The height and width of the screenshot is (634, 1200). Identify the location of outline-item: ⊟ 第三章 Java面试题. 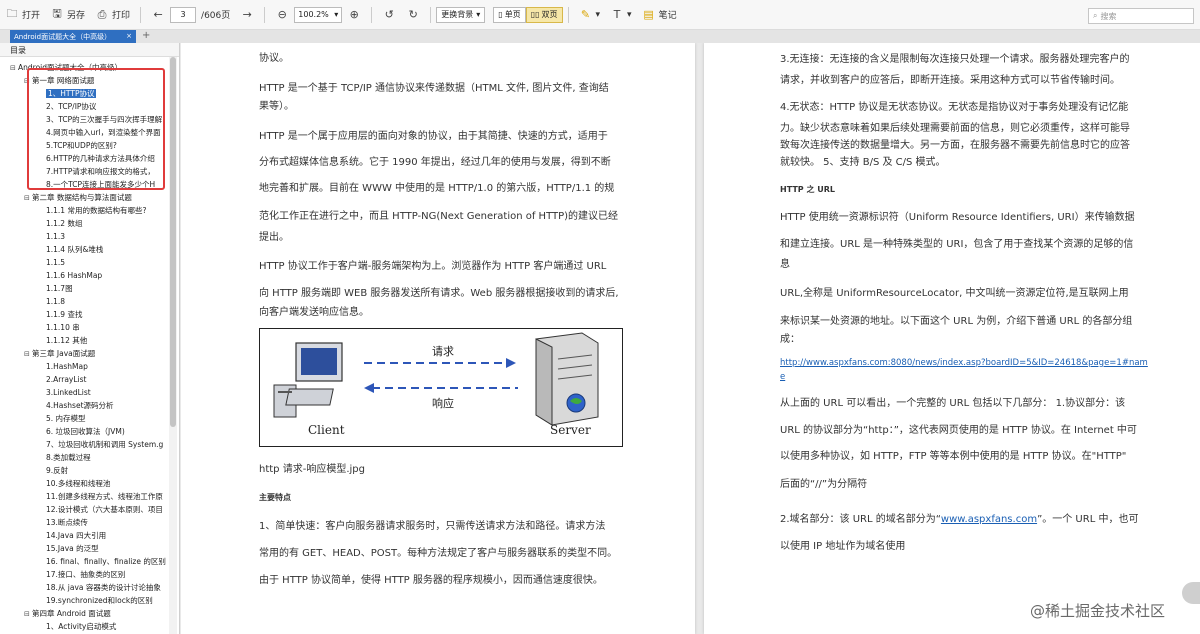
(84, 353).